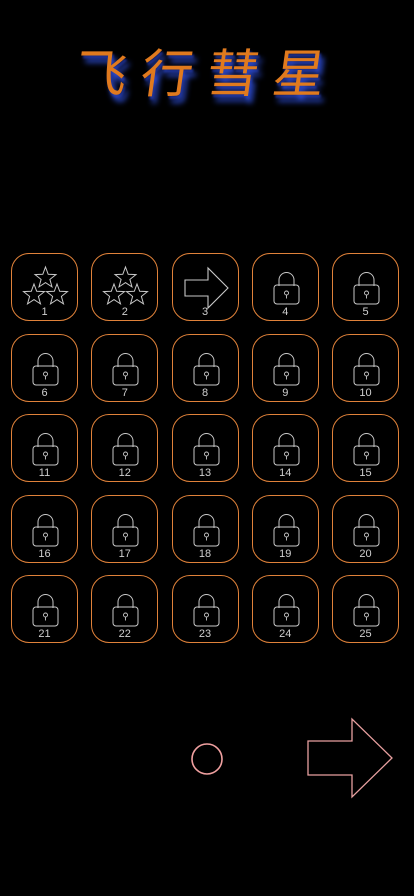  What do you see at coordinates (285, 312) in the screenshot?
I see `level-number-label: 4` at bounding box center [285, 312].